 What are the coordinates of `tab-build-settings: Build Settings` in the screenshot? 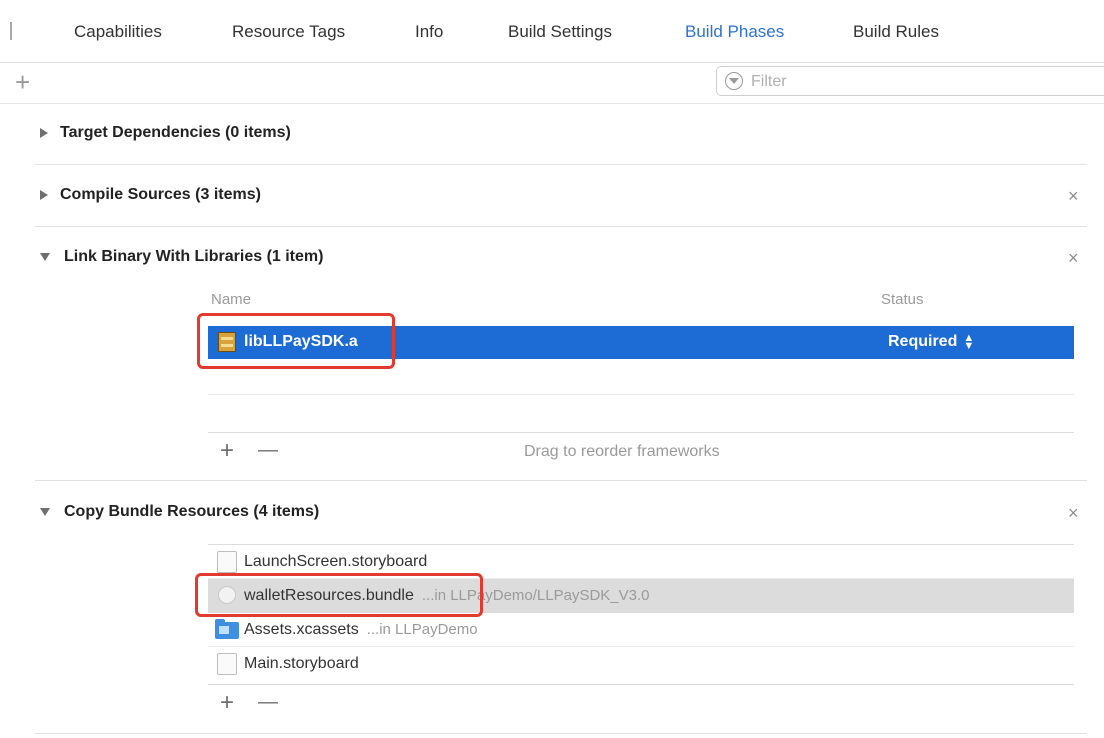 It's located at (560, 32).